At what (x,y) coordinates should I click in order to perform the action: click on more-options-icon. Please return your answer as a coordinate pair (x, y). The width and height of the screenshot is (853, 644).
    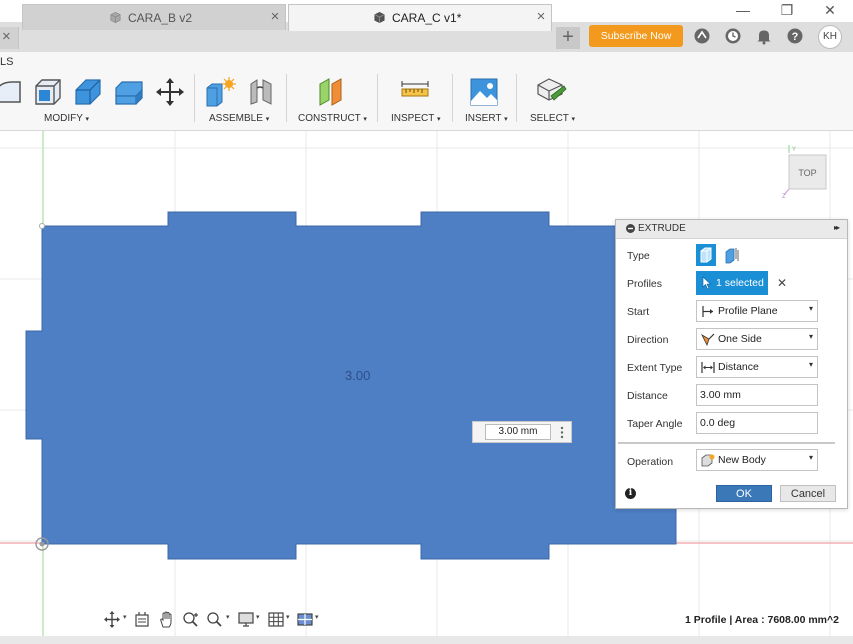
    Looking at the image, I should click on (562, 432).